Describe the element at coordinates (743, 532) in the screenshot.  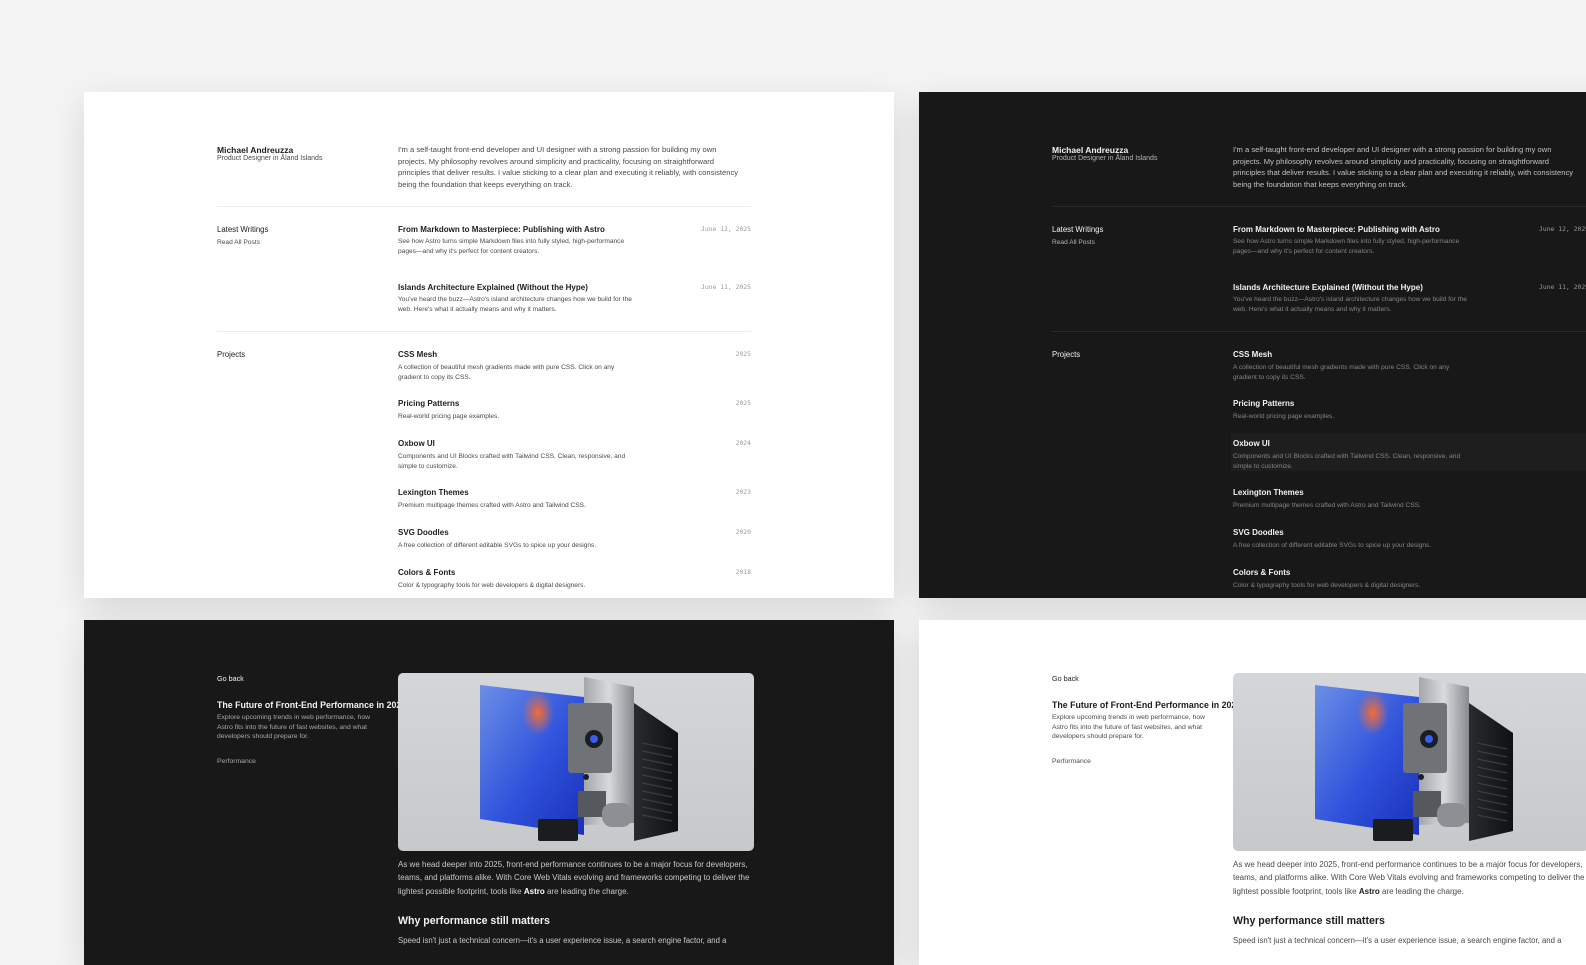
I see `project-year: 2020` at that location.